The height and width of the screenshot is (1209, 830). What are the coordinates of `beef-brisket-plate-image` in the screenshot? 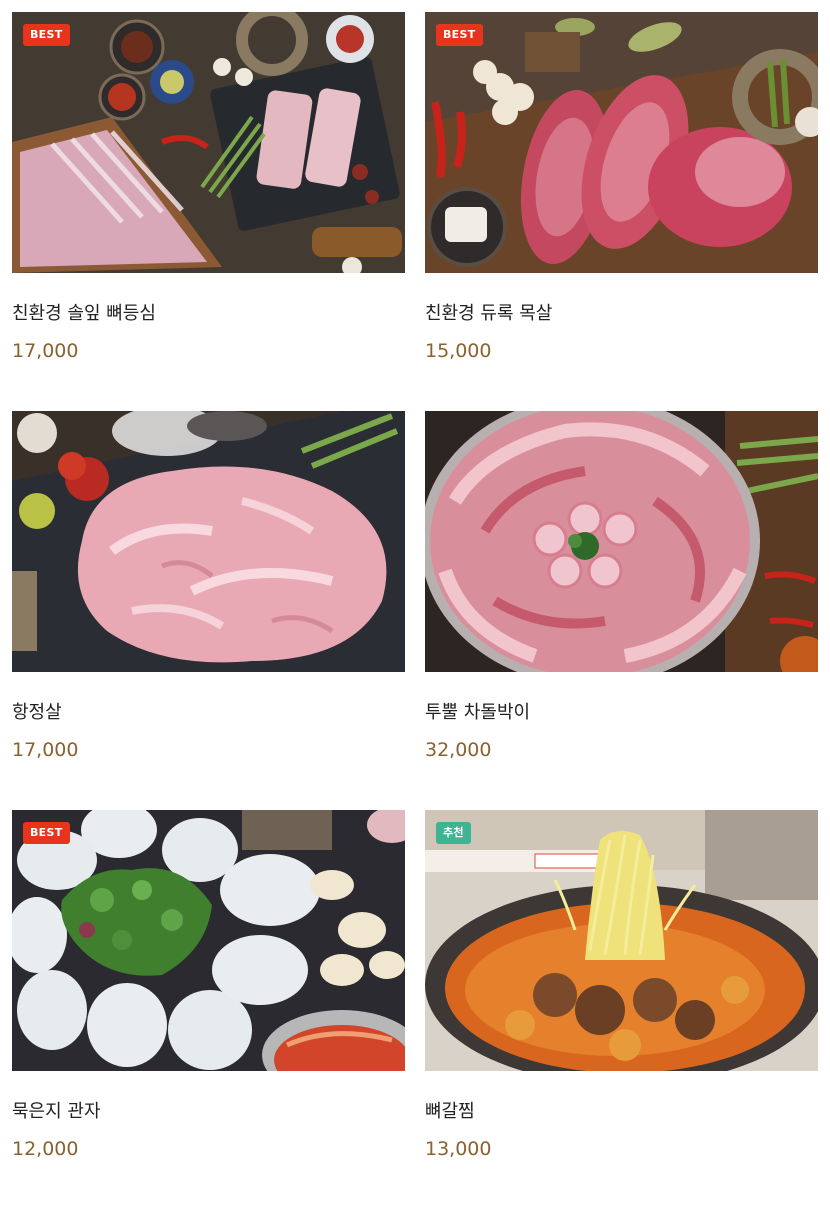 It's located at (621, 541).